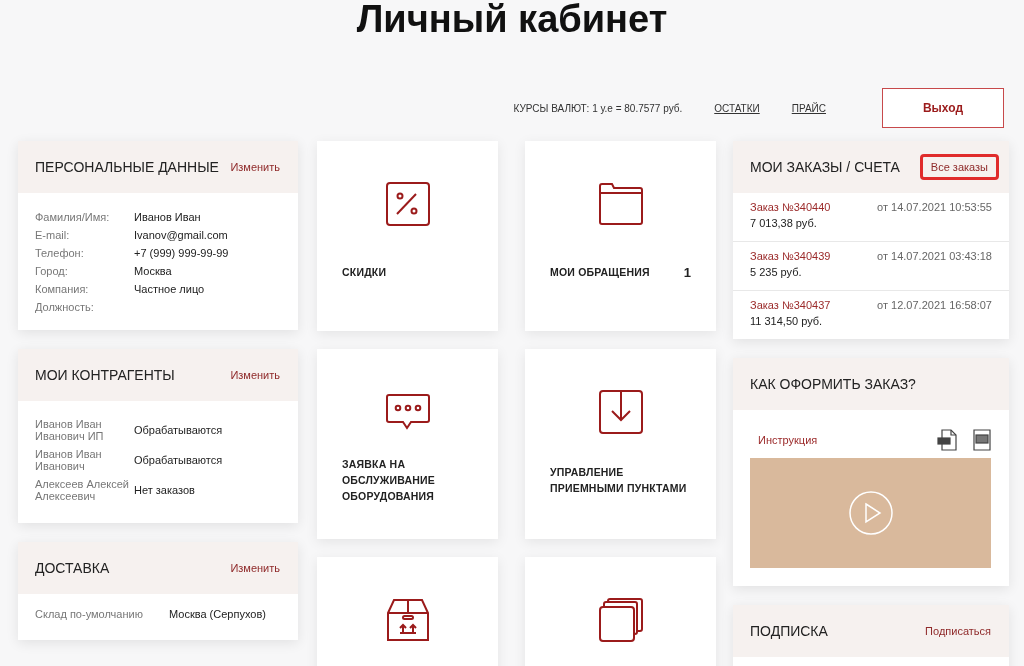  Describe the element at coordinates (53, 235) in the screenshot. I see `field-label: E-mail:` at that location.